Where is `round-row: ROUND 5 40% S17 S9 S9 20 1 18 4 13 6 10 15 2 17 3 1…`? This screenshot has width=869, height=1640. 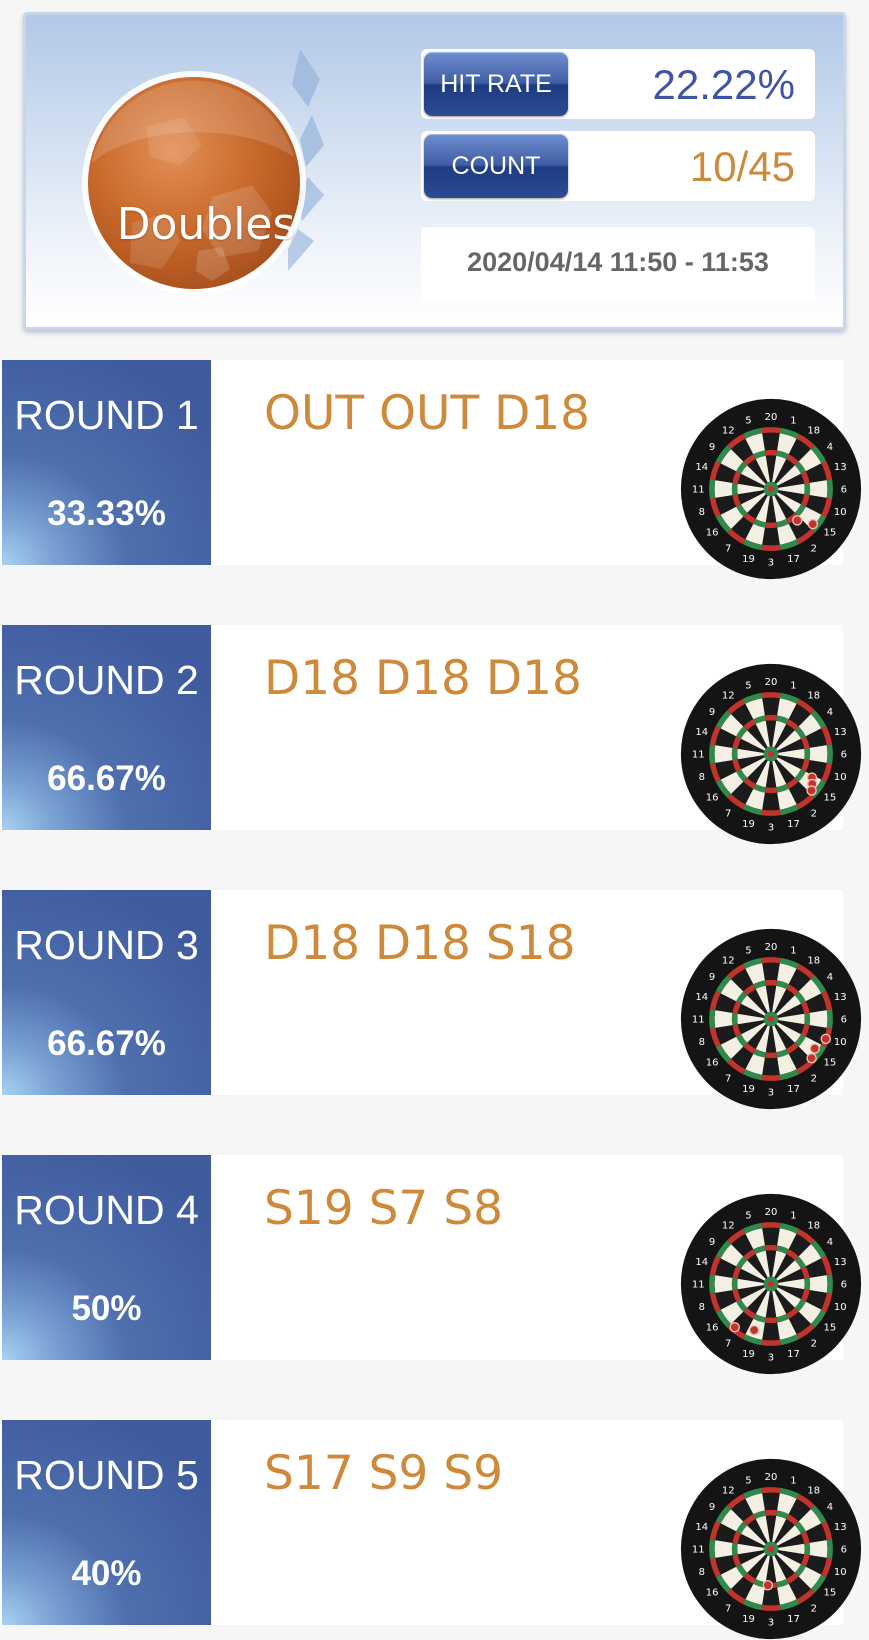
round-row: ROUND 5 40% S17 S9 S9 20 1 18 4 13 6 10 15 2 17 3 1… is located at coordinates (431, 1530).